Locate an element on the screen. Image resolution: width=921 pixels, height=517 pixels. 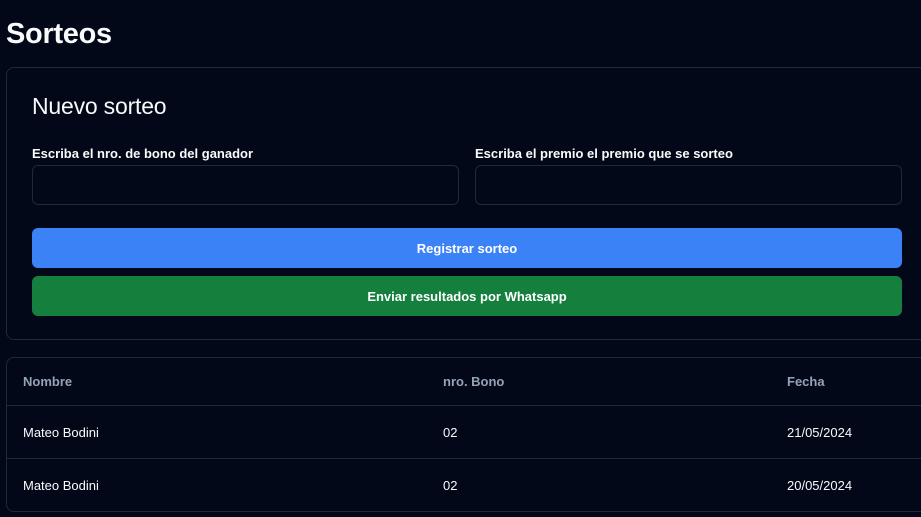
column-header-nombre: Nombre is located at coordinates (217, 382).